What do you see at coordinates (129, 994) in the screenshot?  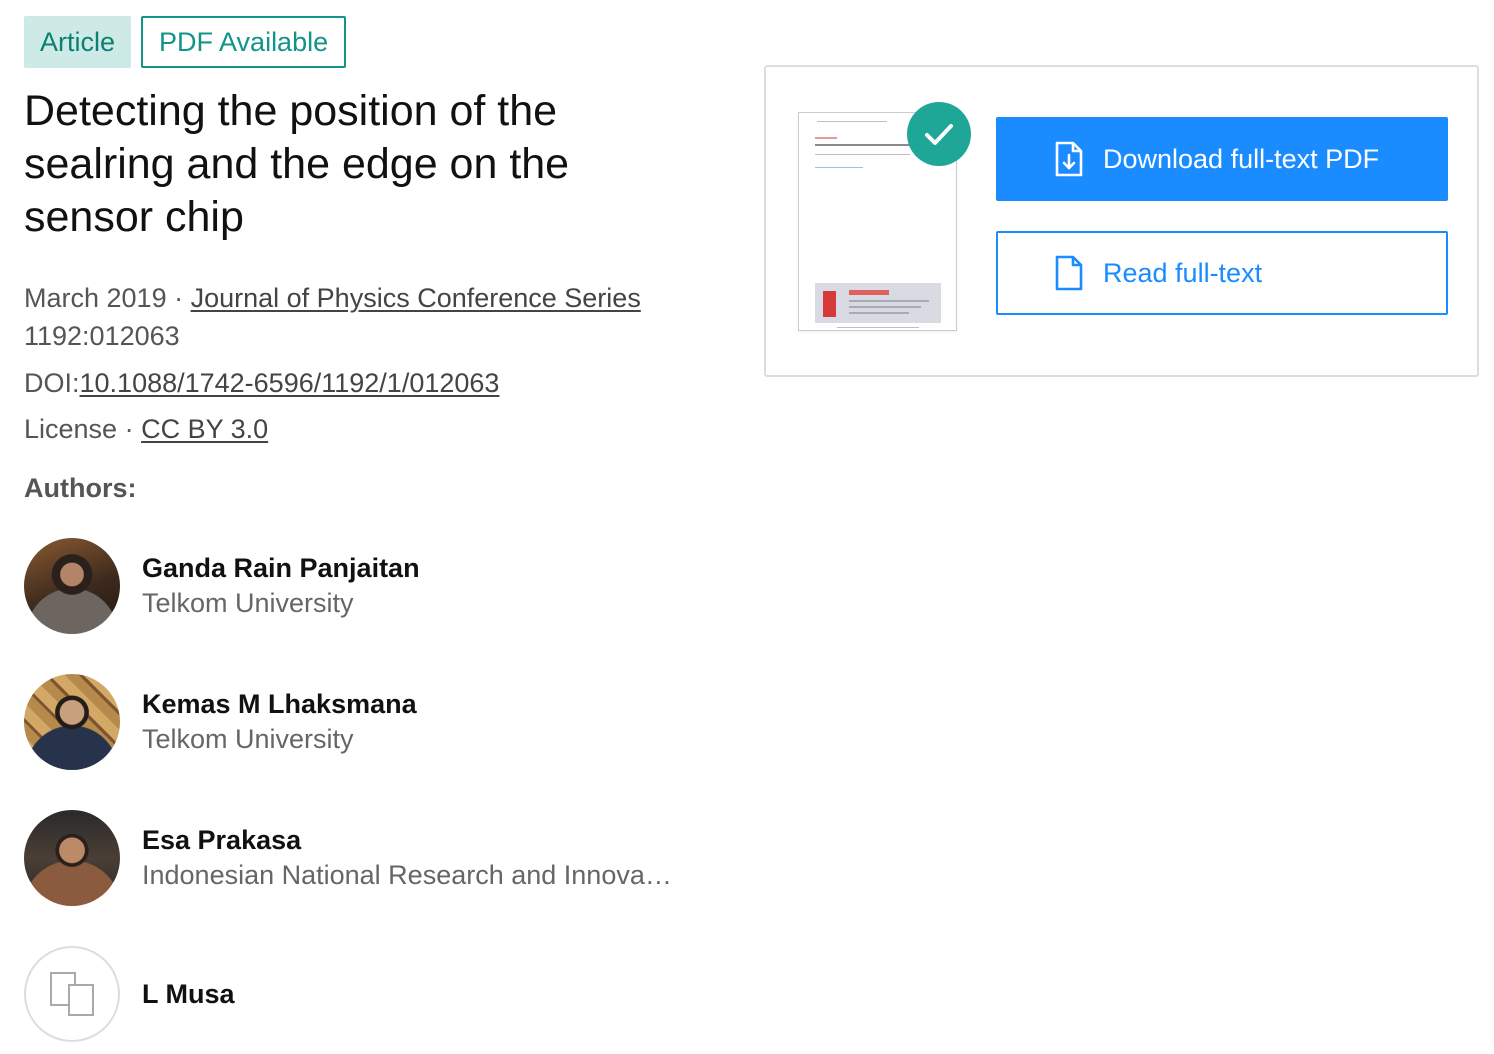 I see `author-item: L Musa` at bounding box center [129, 994].